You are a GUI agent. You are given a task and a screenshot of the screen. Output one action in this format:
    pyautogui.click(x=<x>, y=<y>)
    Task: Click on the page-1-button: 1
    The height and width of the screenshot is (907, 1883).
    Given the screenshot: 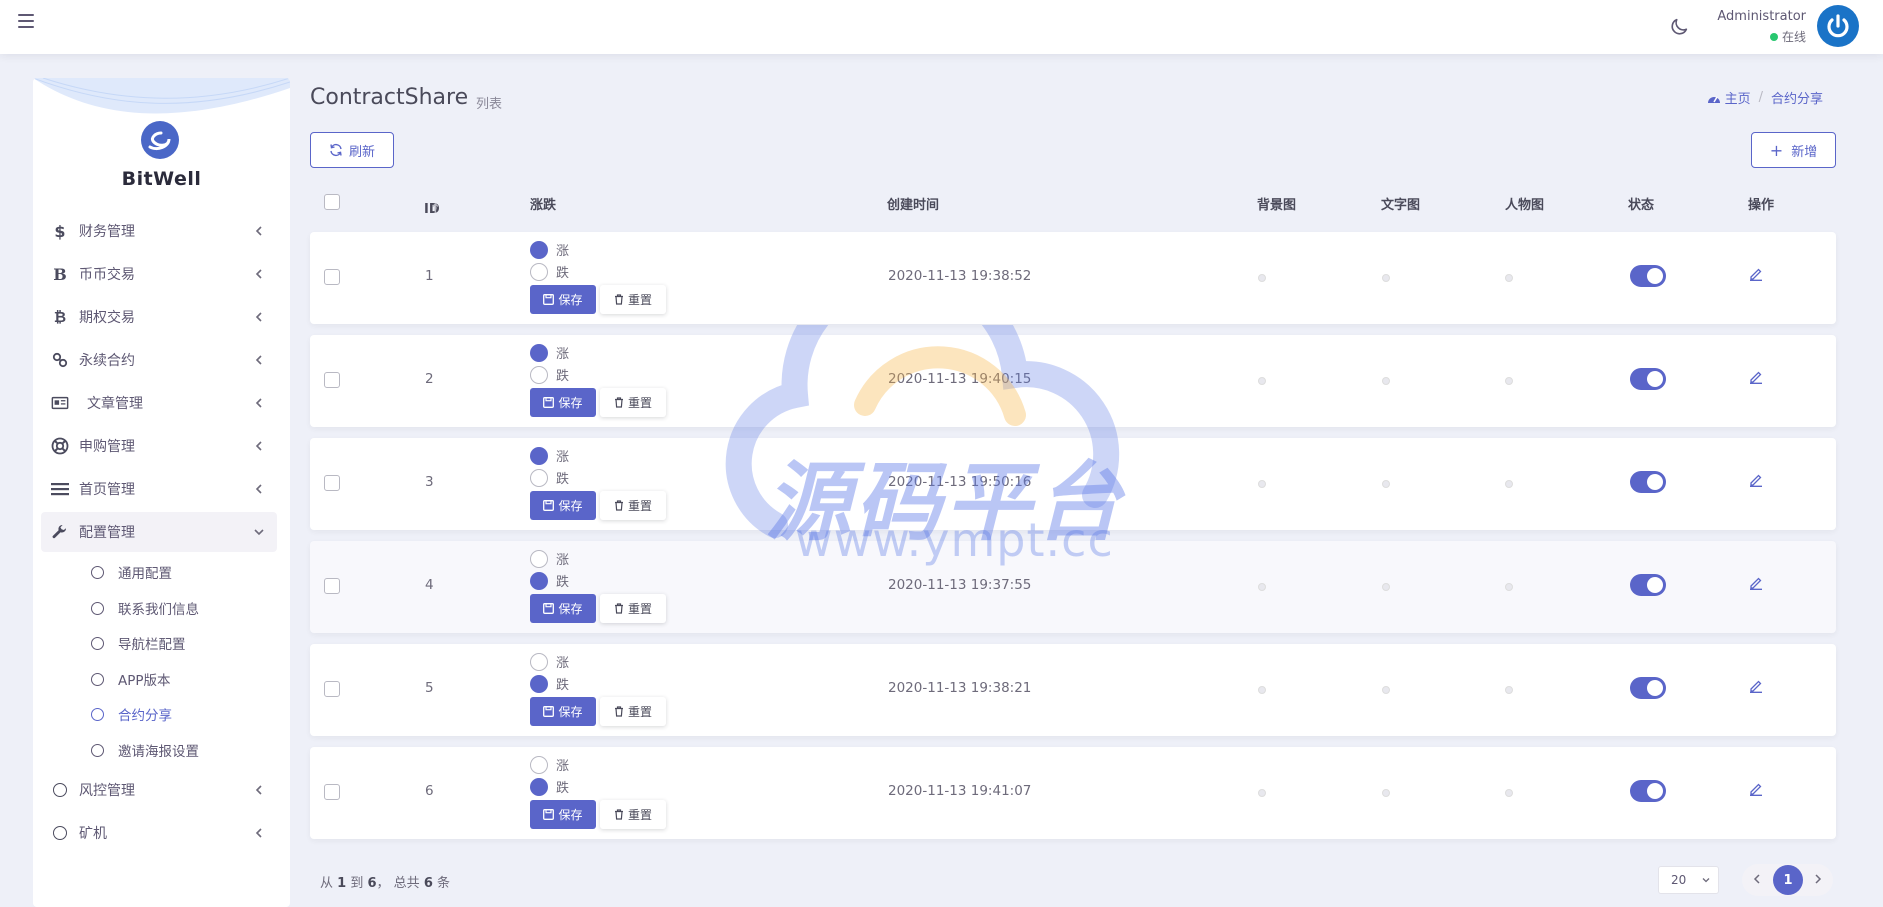 What is the action you would take?
    pyautogui.click(x=1788, y=880)
    